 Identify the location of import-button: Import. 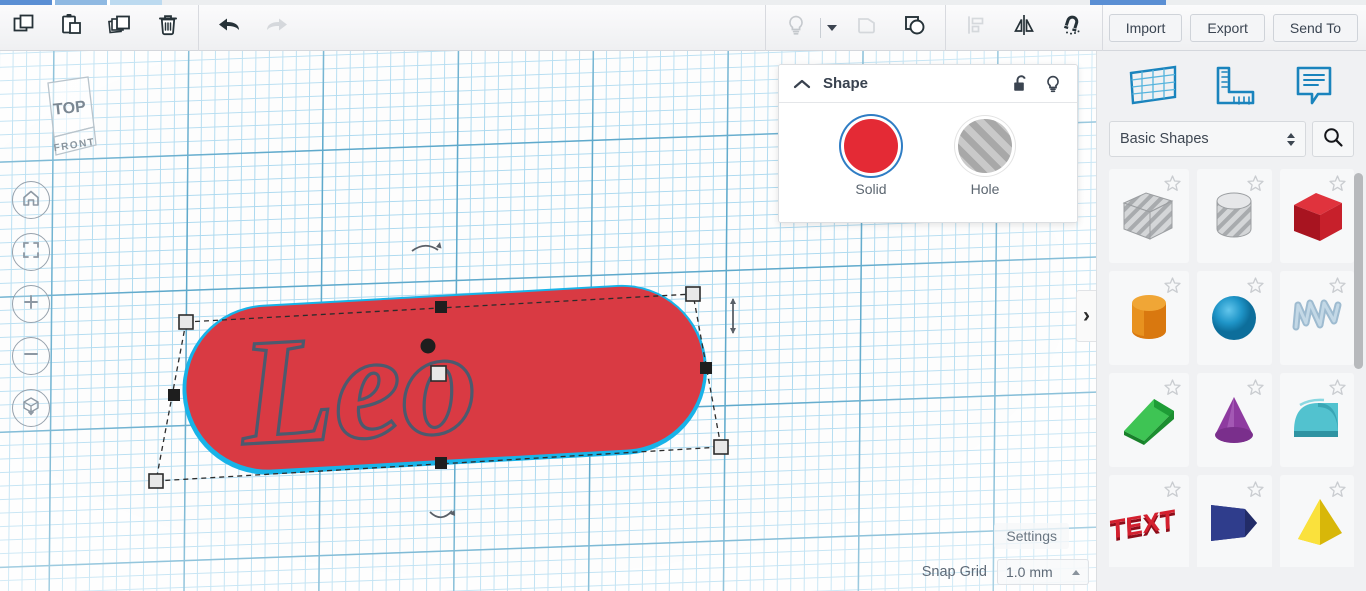
(1145, 27).